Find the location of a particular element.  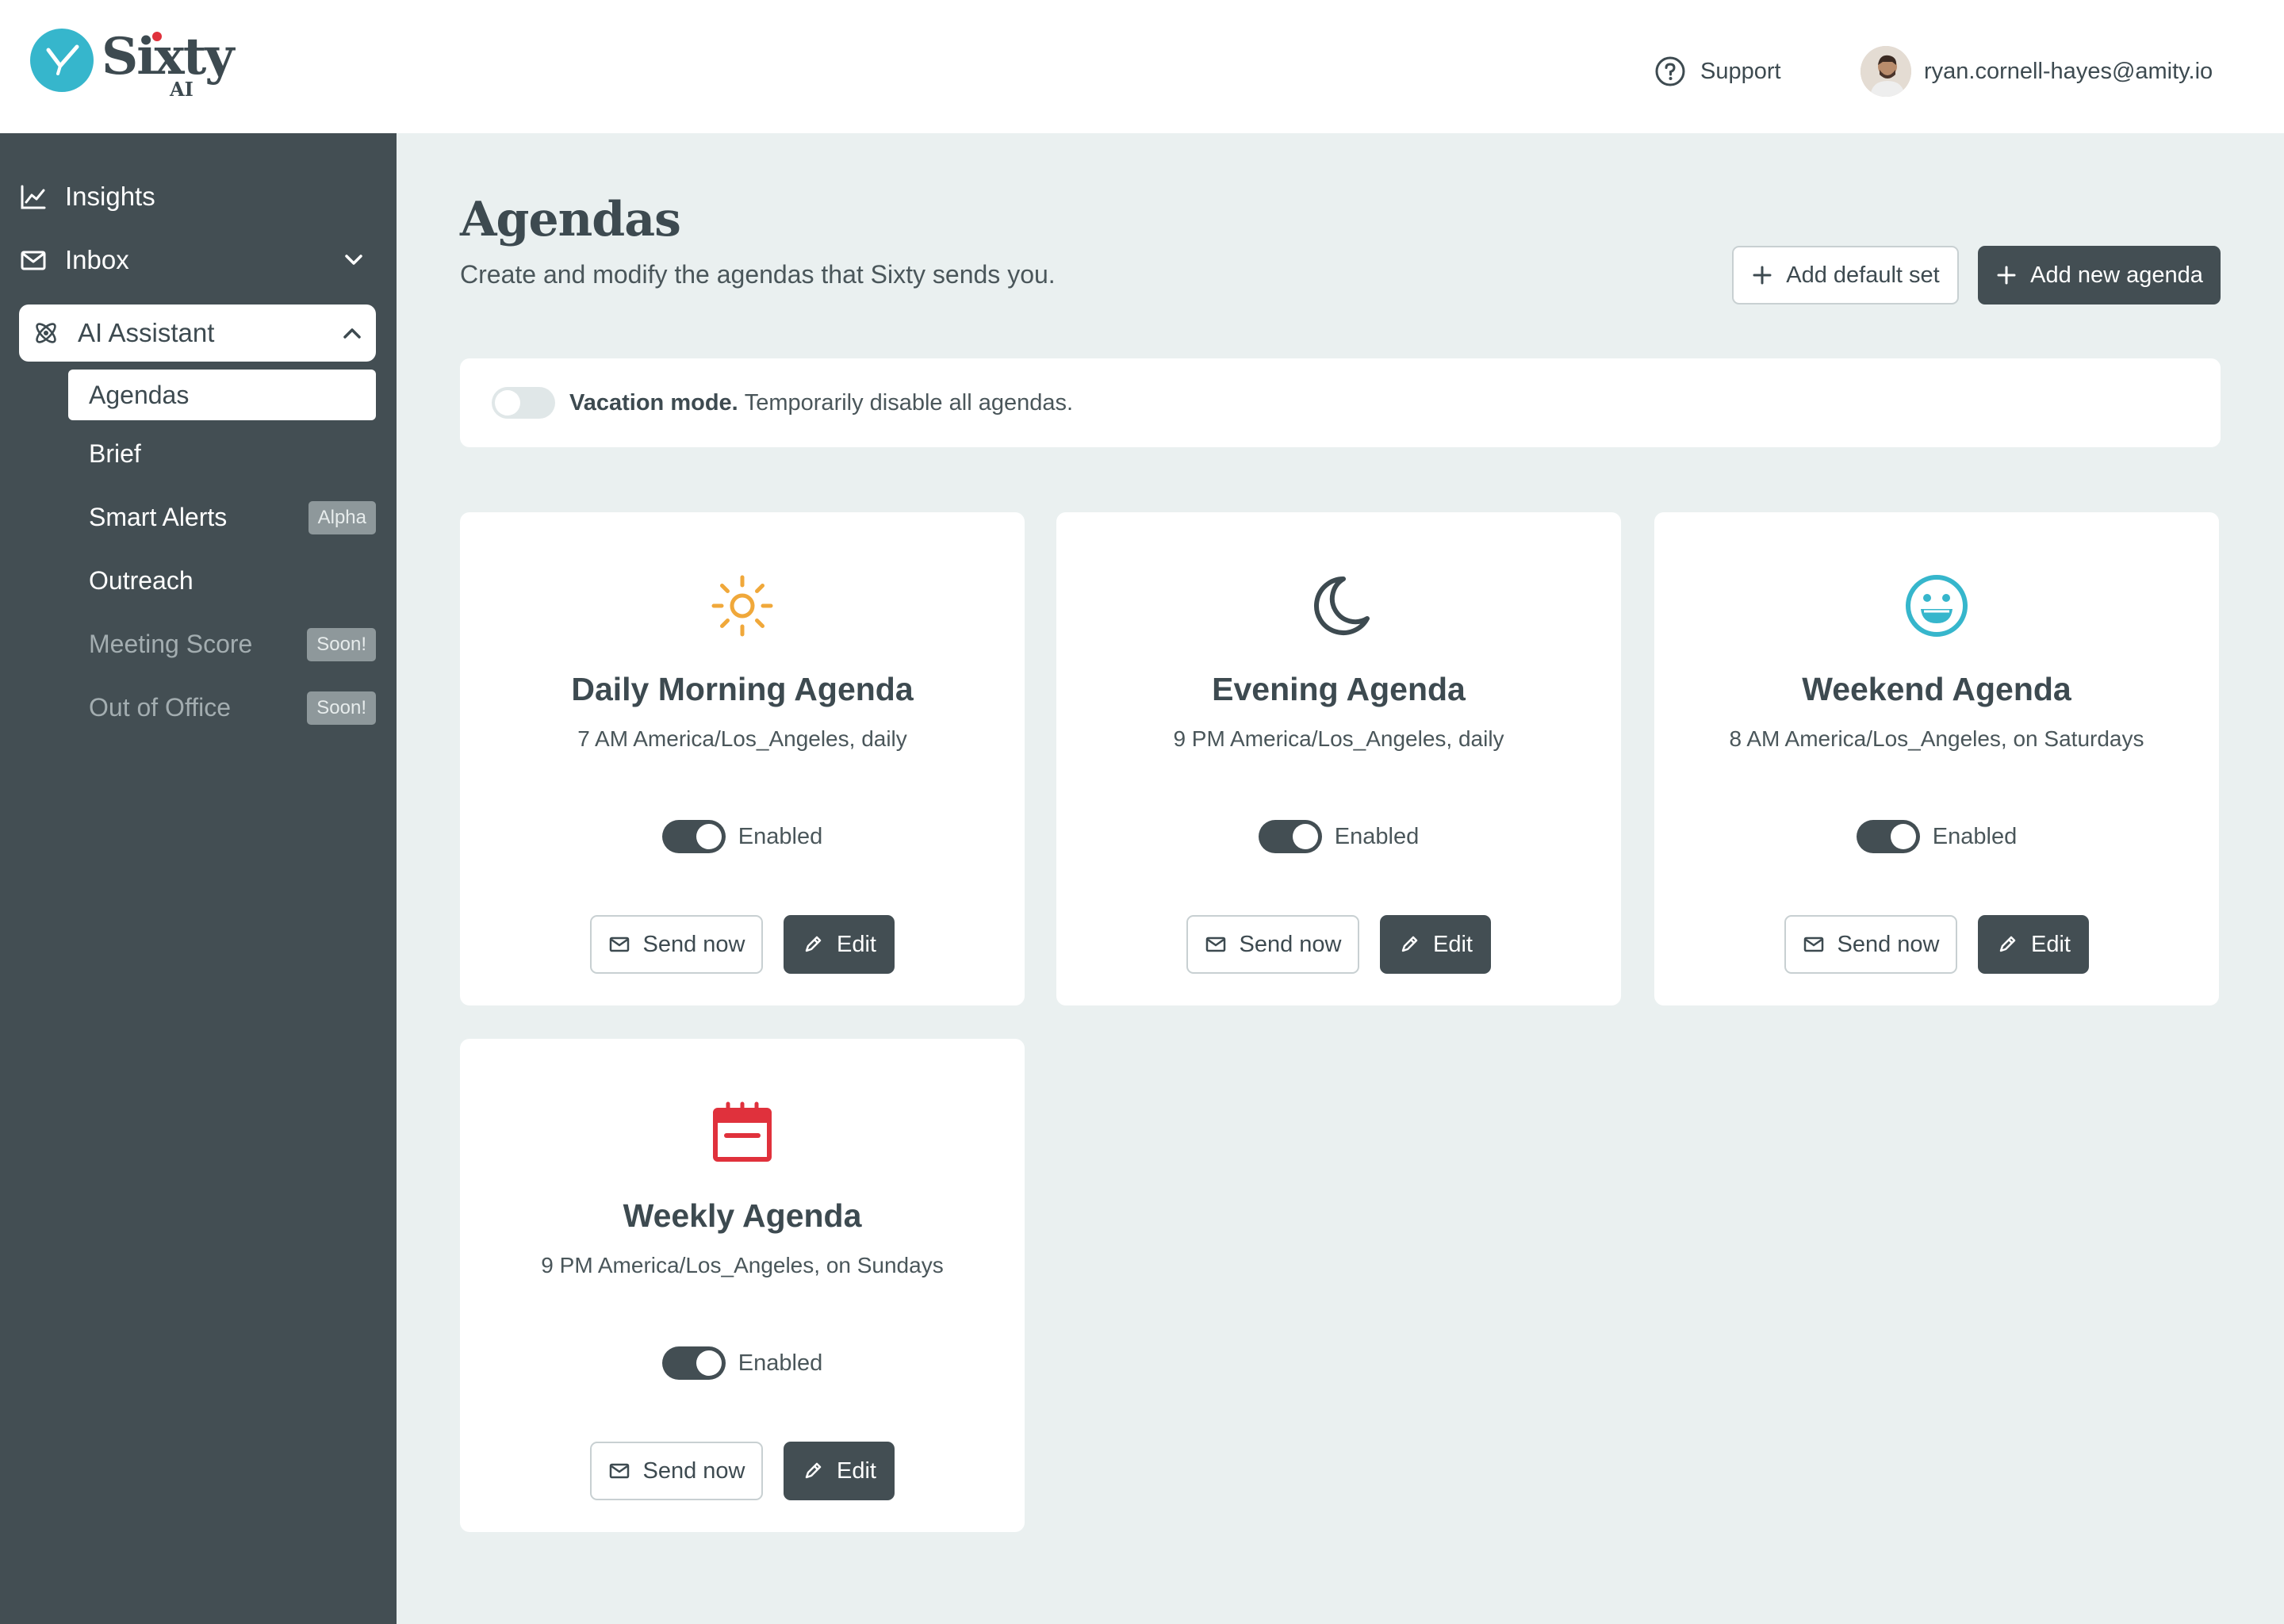

vacation-mode-toggle is located at coordinates (523, 403).